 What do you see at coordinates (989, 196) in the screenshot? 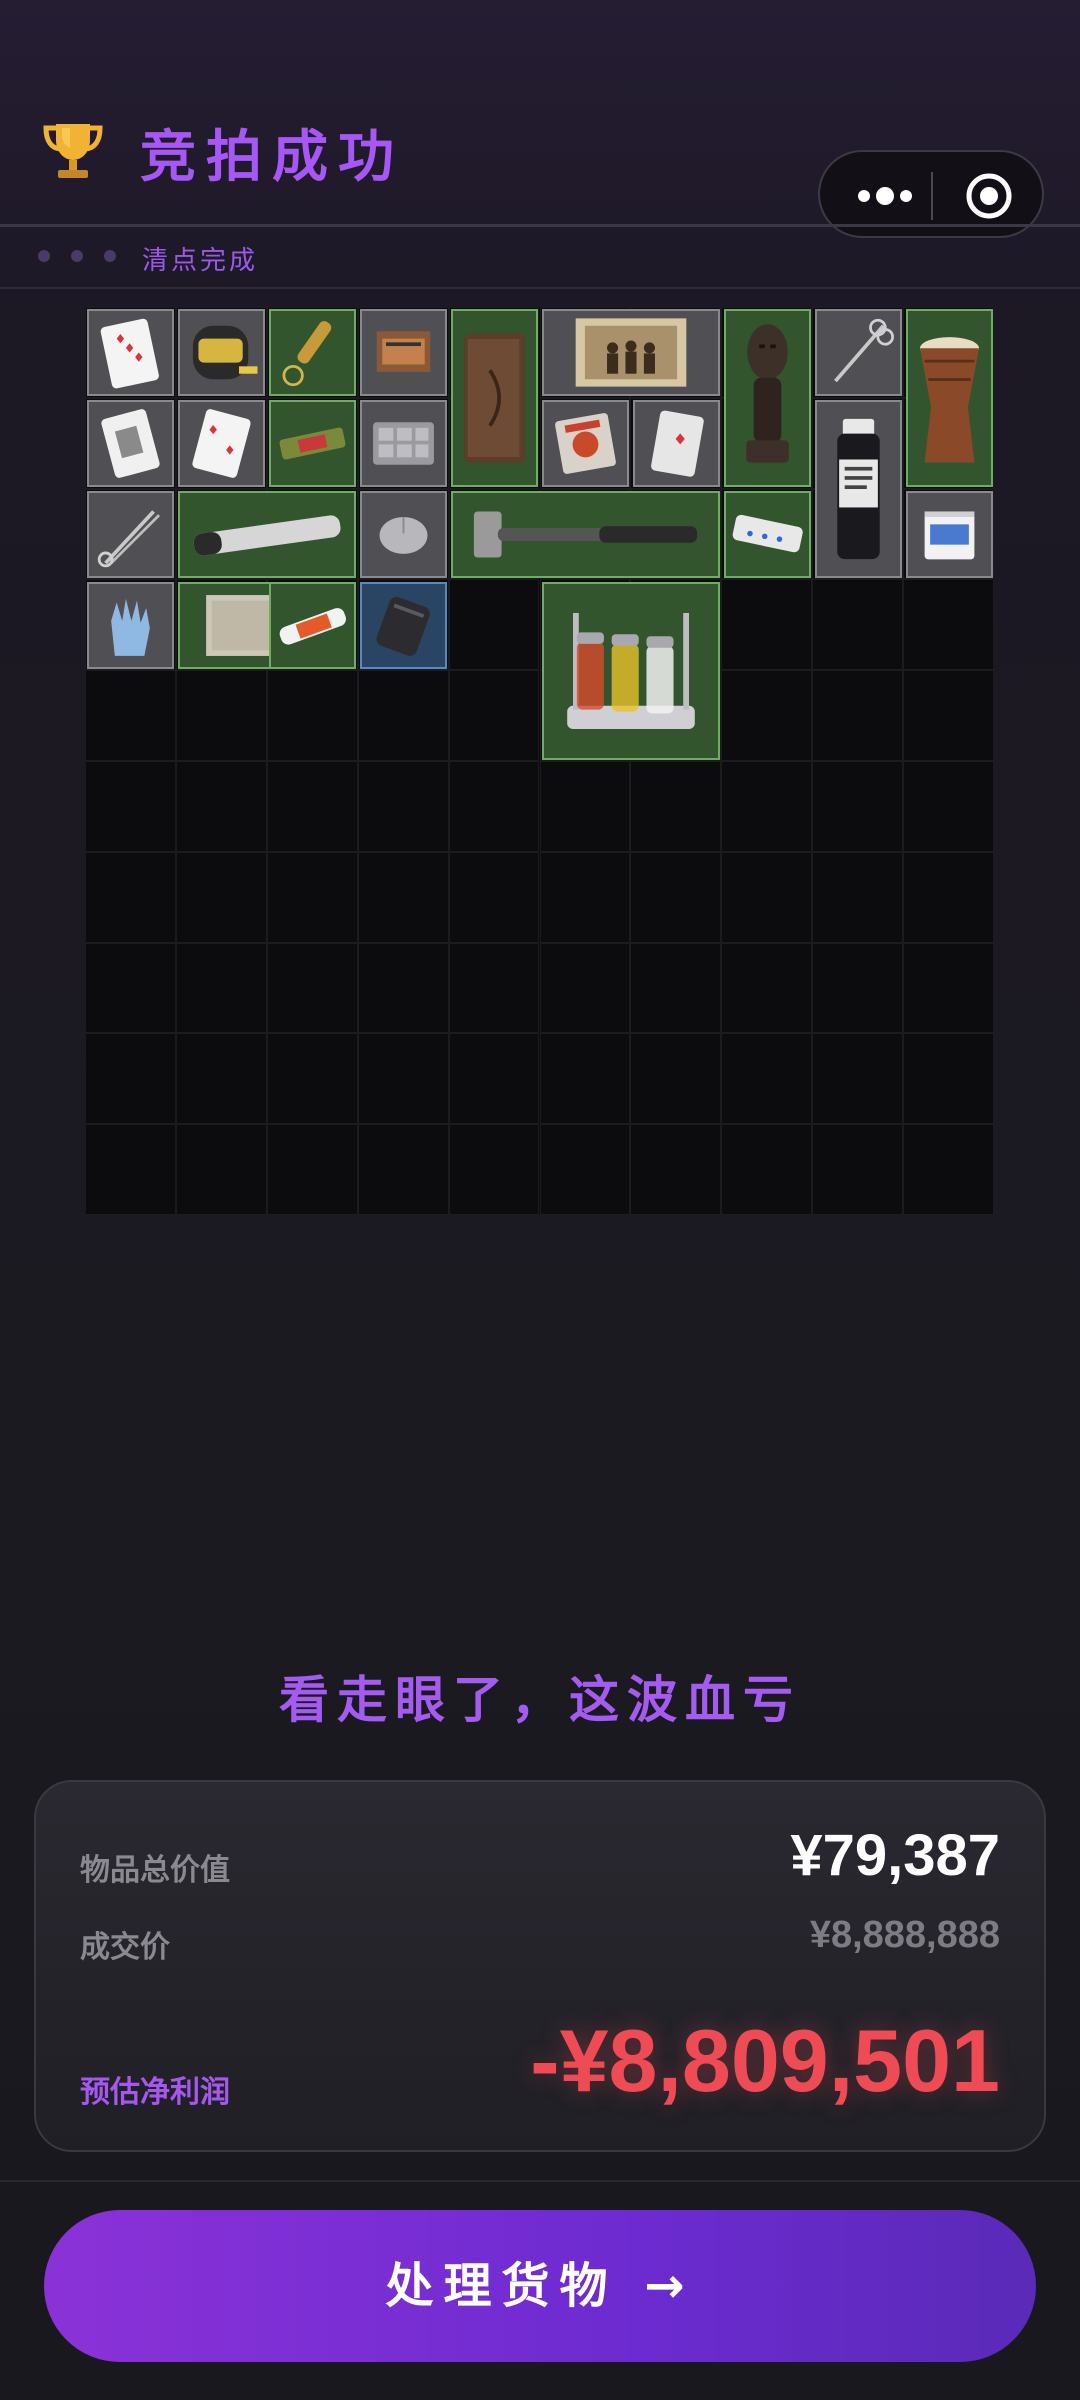
I see `target-close-icon` at bounding box center [989, 196].